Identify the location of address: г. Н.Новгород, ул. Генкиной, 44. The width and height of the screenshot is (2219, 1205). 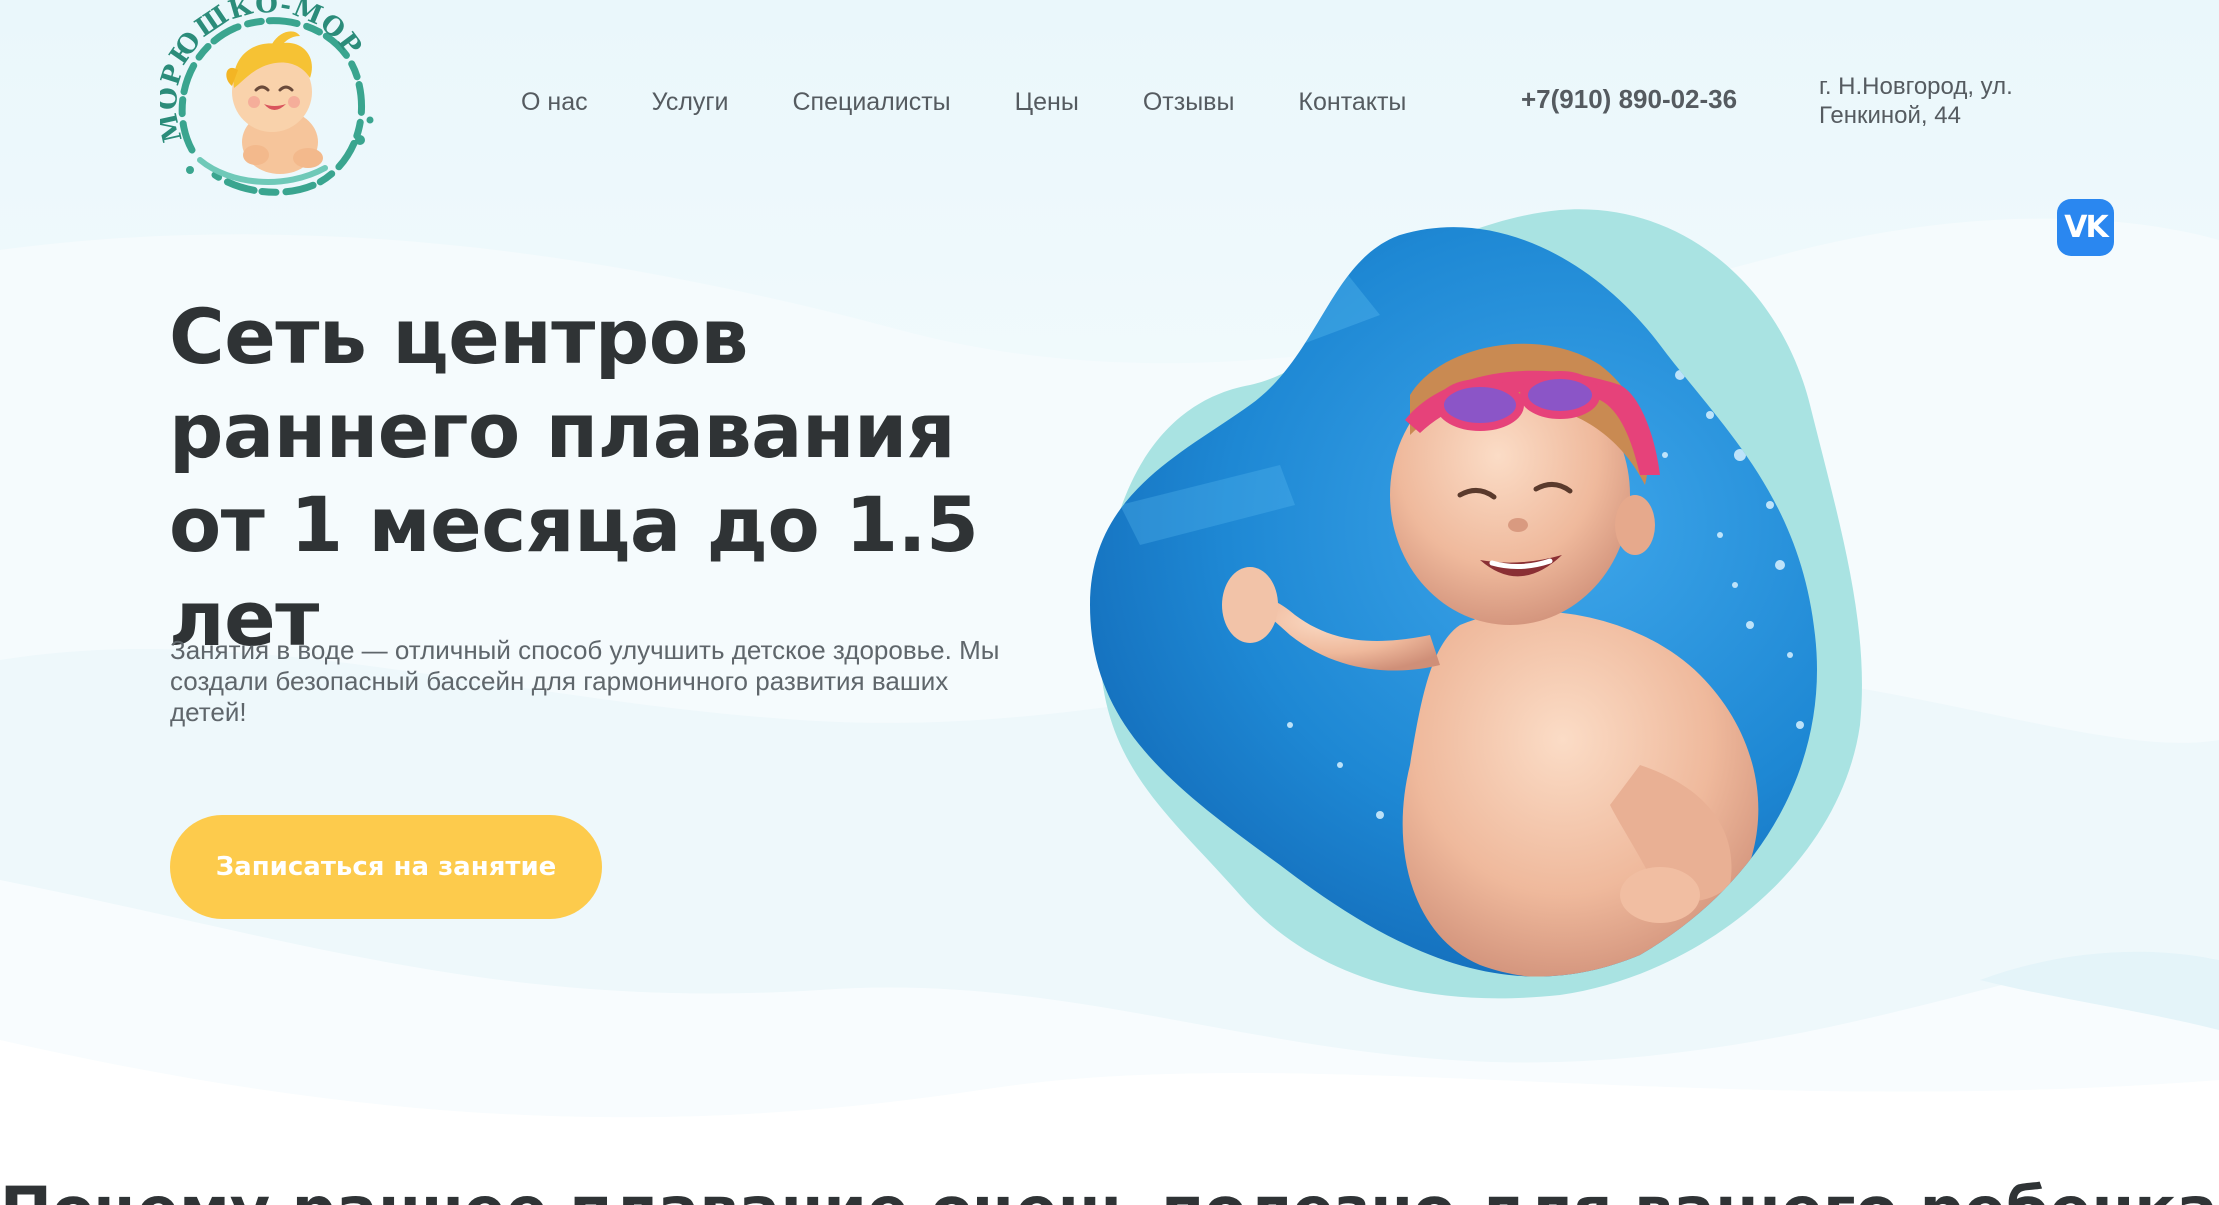
(1916, 101).